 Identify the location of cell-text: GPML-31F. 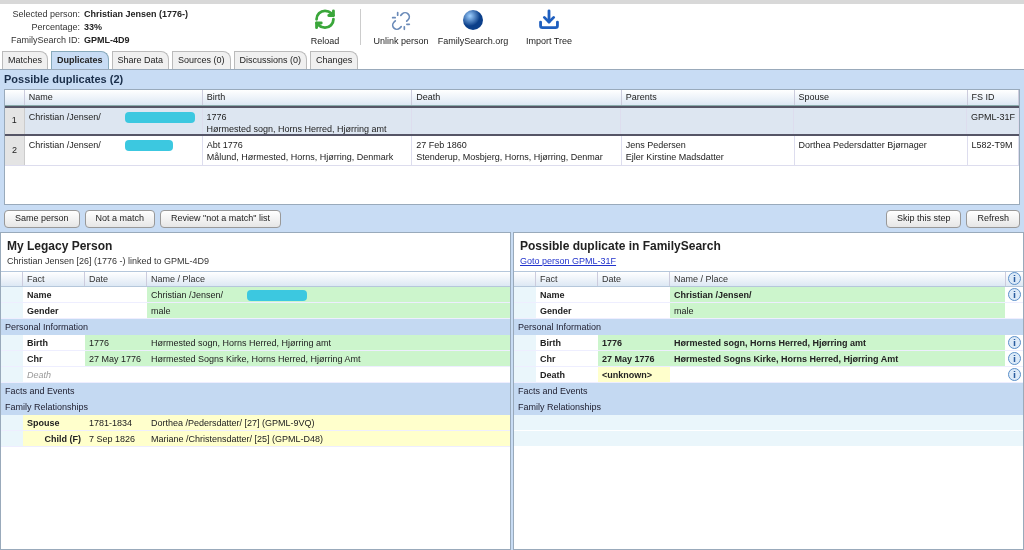
(993, 117).